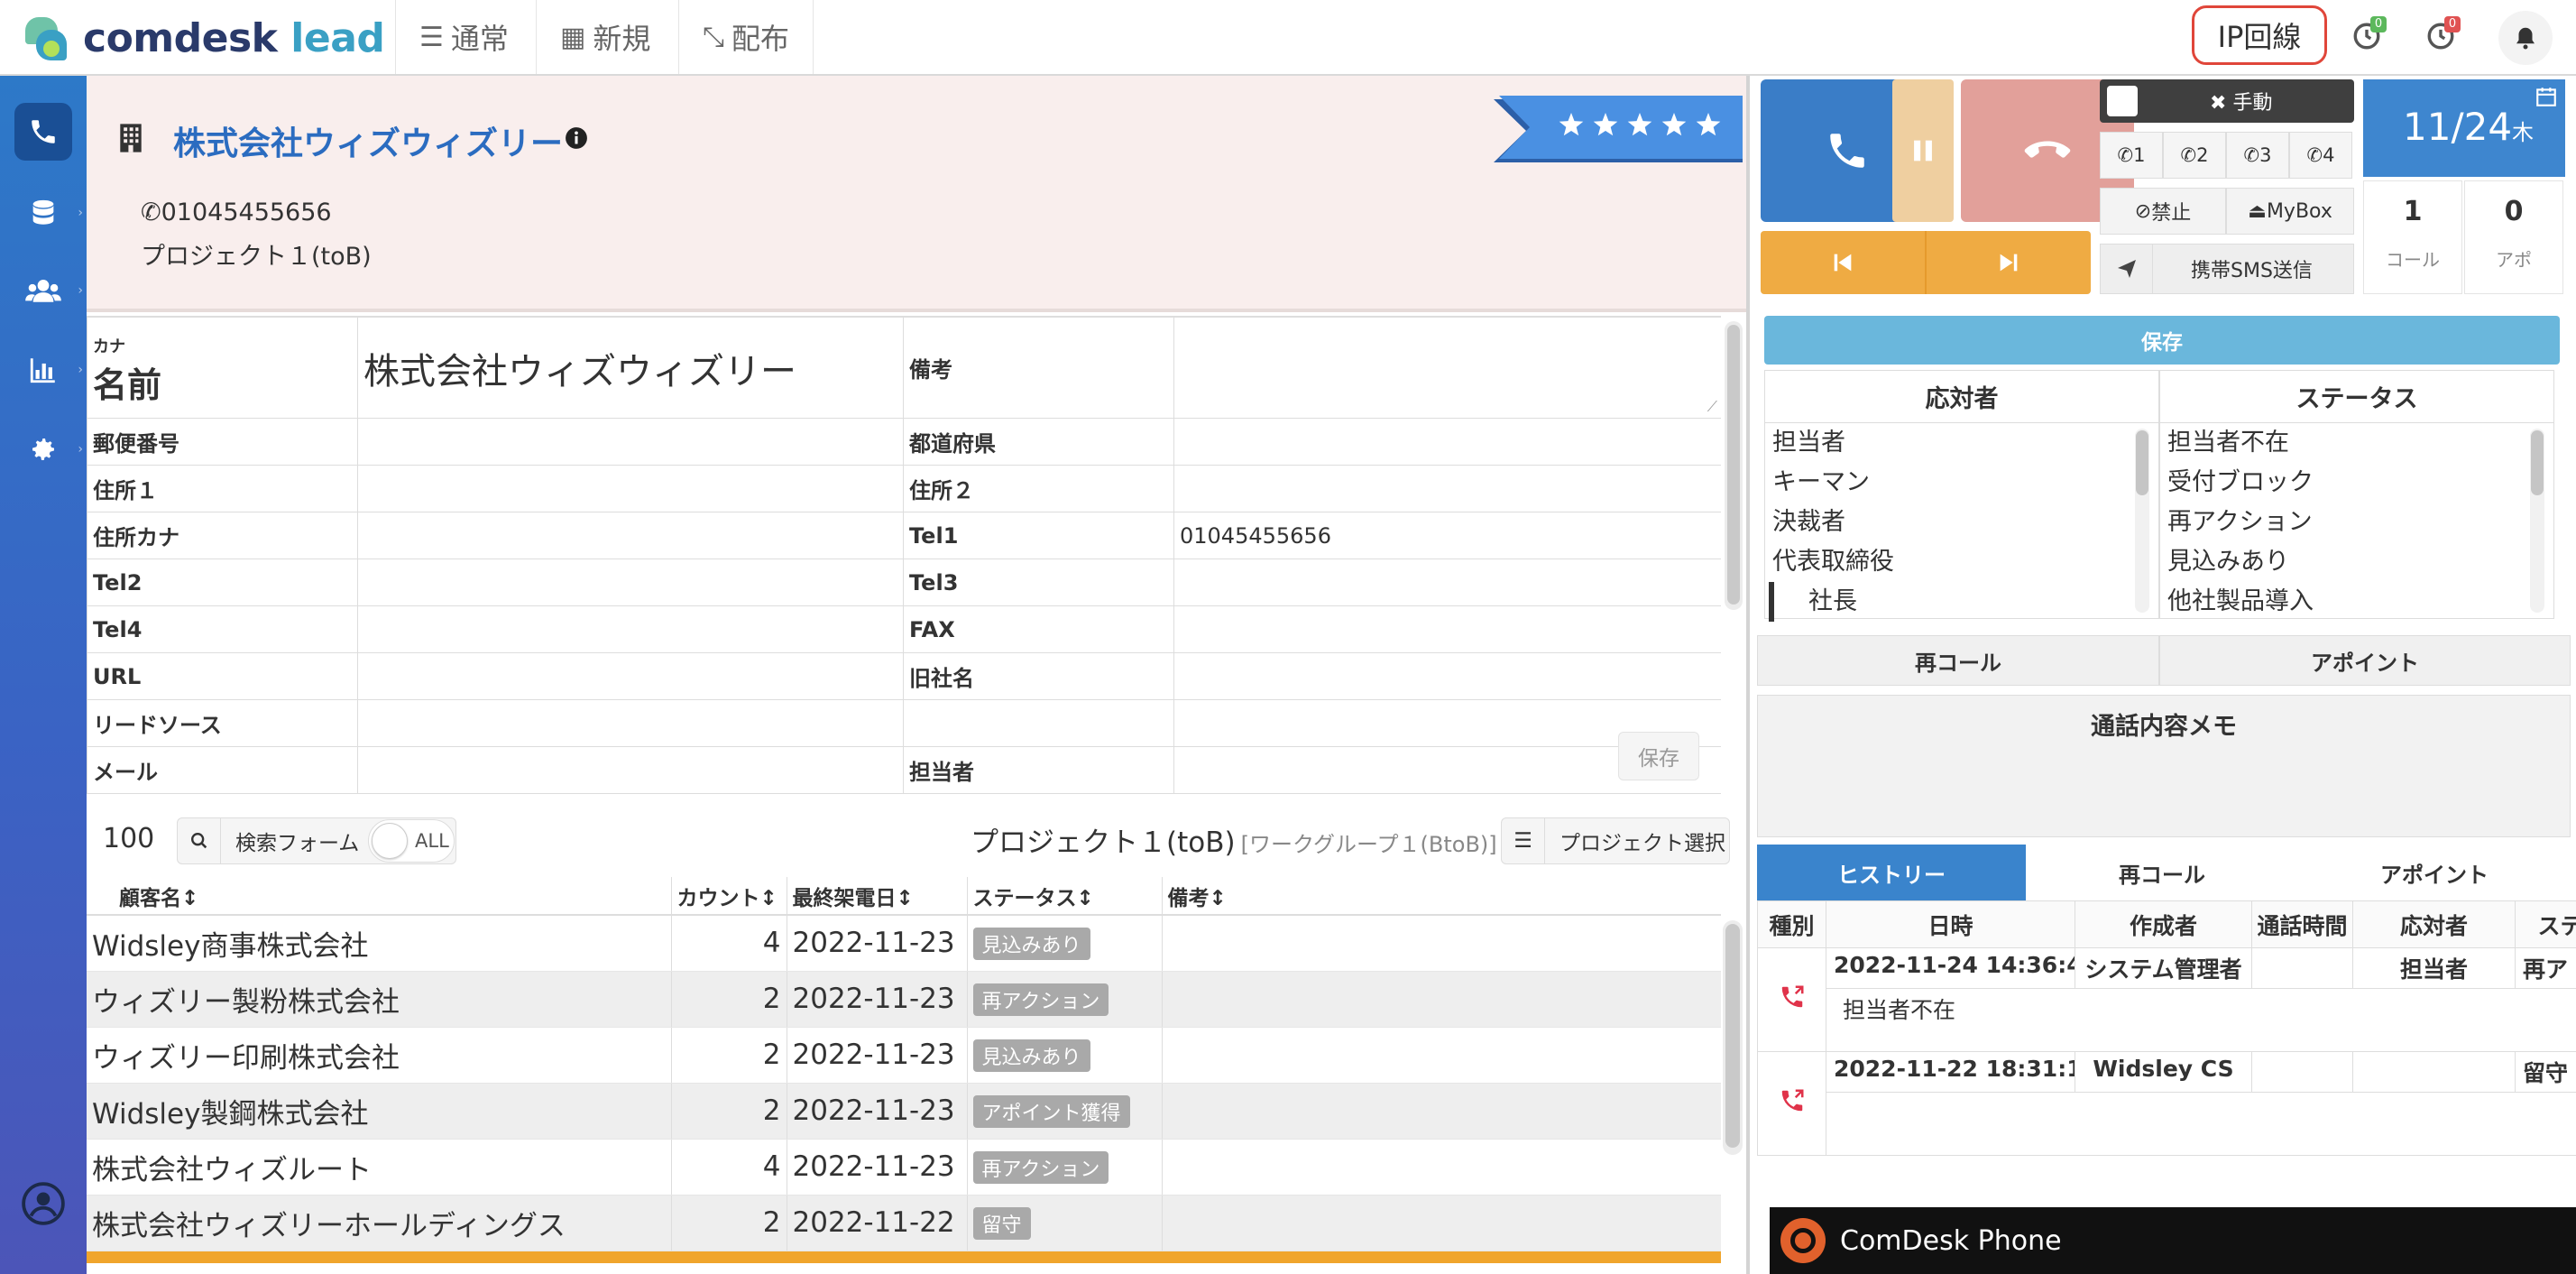 This screenshot has width=2576, height=1274. What do you see at coordinates (1441, 896) in the screenshot?
I see `col-note: 備考↕` at bounding box center [1441, 896].